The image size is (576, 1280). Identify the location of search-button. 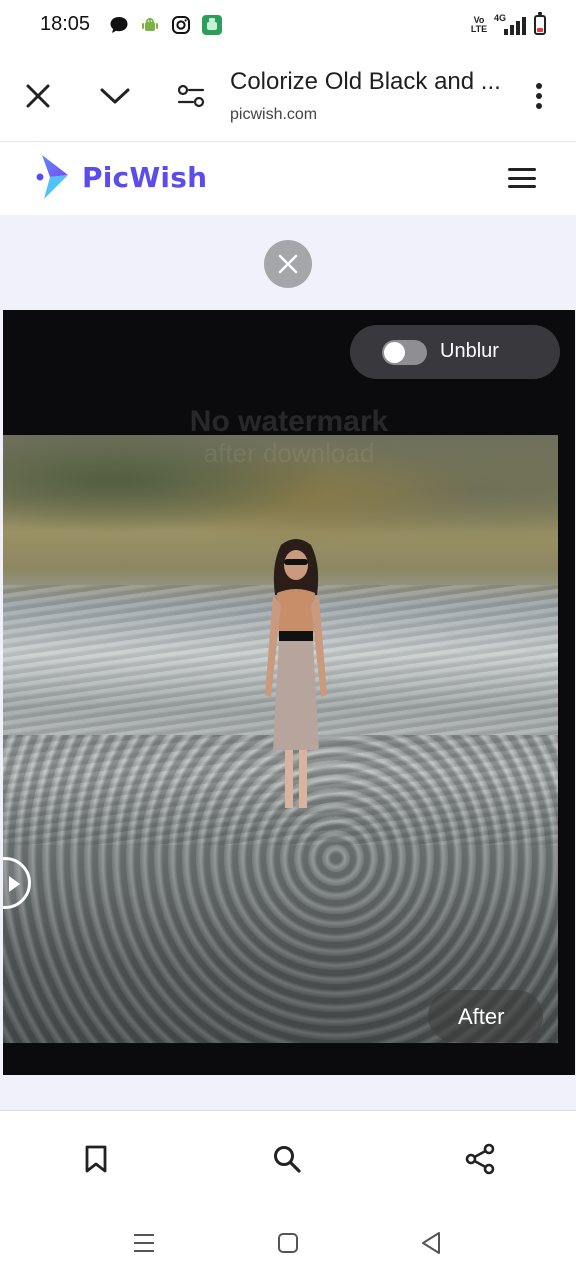
(287, 1159).